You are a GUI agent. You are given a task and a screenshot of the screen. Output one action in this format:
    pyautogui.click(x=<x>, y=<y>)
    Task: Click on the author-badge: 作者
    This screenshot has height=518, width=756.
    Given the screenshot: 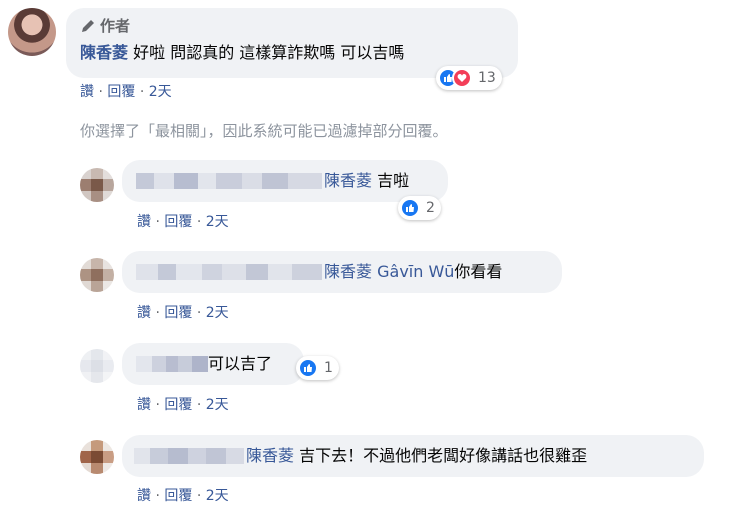 What is the action you would take?
    pyautogui.click(x=105, y=25)
    